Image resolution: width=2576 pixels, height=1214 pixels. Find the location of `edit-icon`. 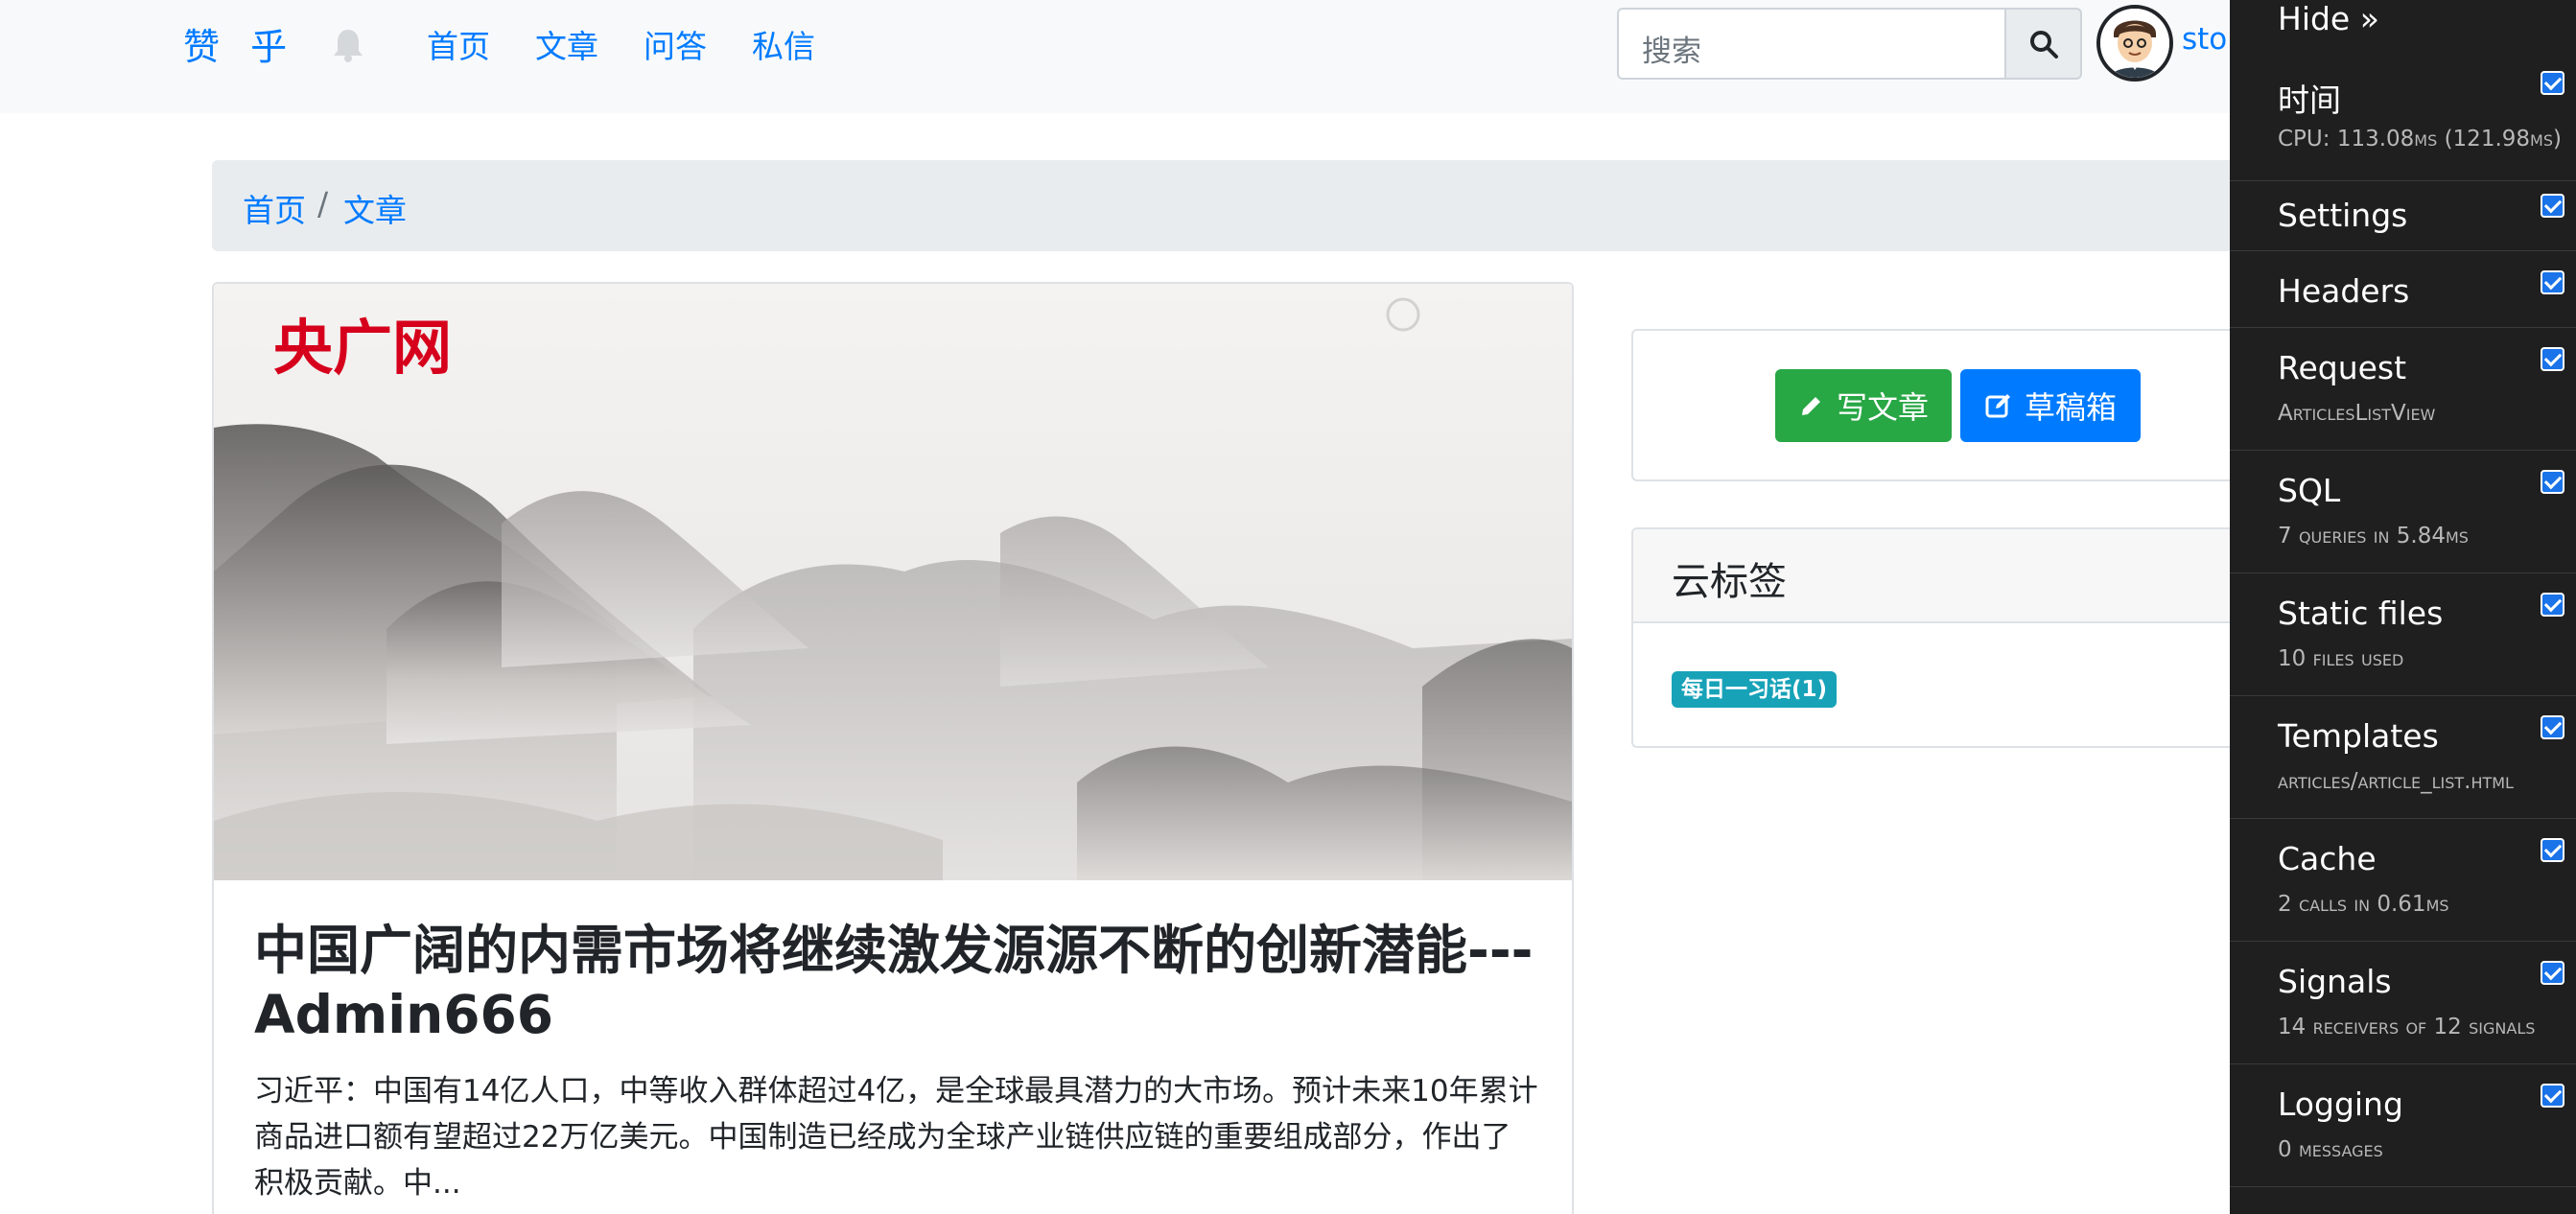

edit-icon is located at coordinates (1997, 406).